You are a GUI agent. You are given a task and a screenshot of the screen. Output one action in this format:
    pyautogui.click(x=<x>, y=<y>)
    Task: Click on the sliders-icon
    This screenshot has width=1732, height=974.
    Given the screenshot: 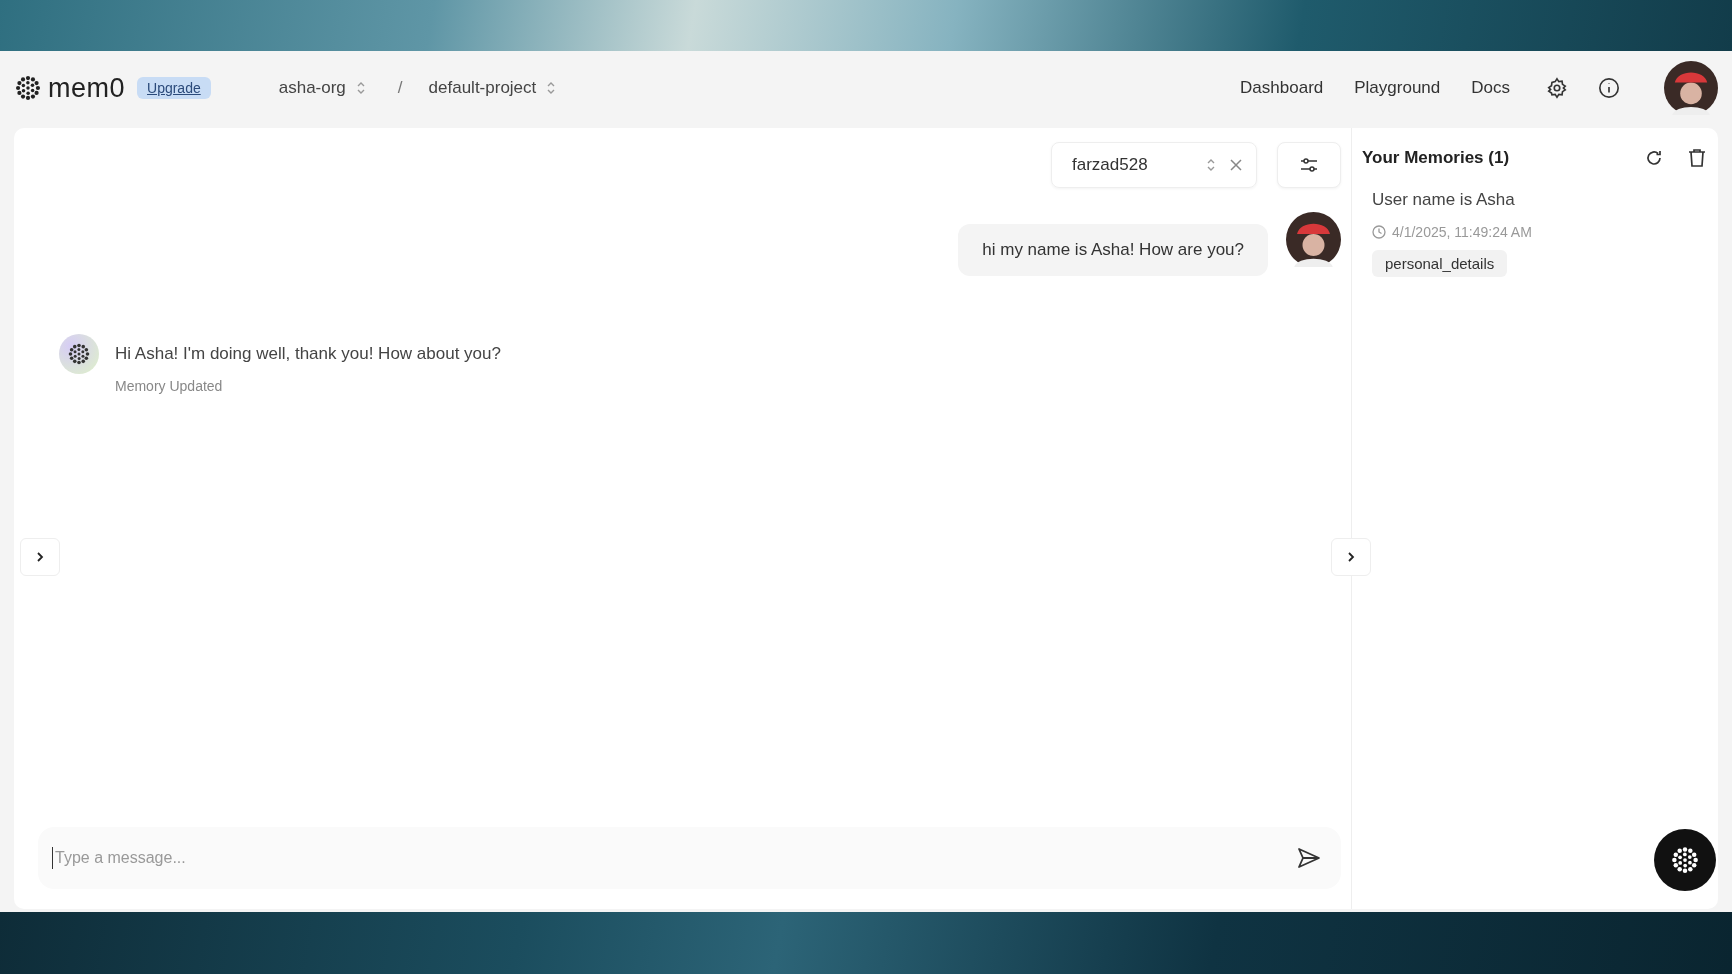 What is the action you would take?
    pyautogui.click(x=1309, y=165)
    